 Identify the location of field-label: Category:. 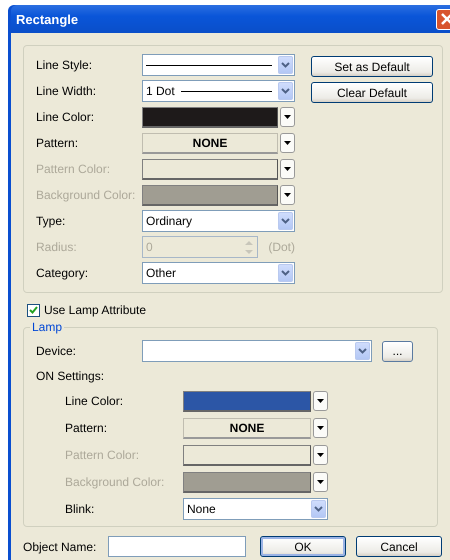
(63, 273).